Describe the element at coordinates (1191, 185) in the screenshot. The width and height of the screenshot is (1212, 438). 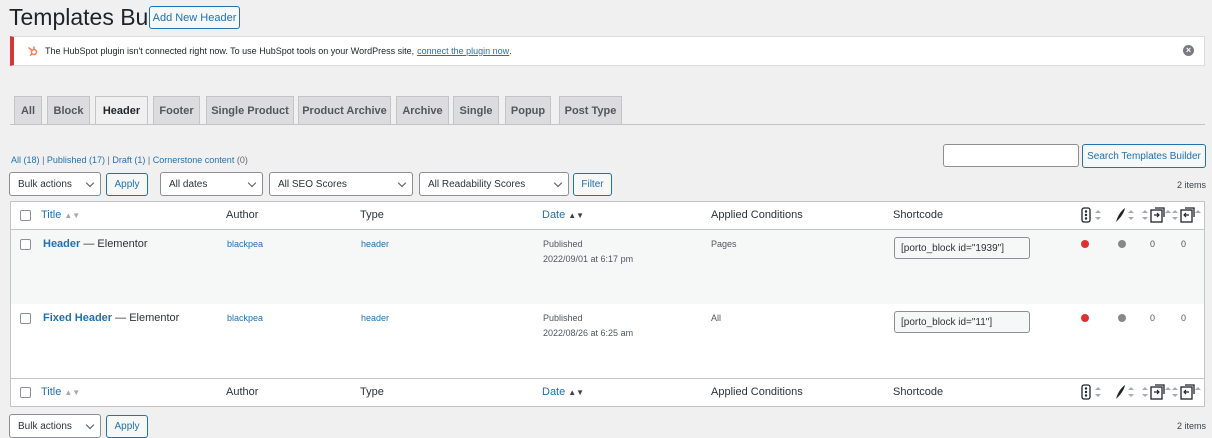
I see `items-count-top: 2 items` at that location.